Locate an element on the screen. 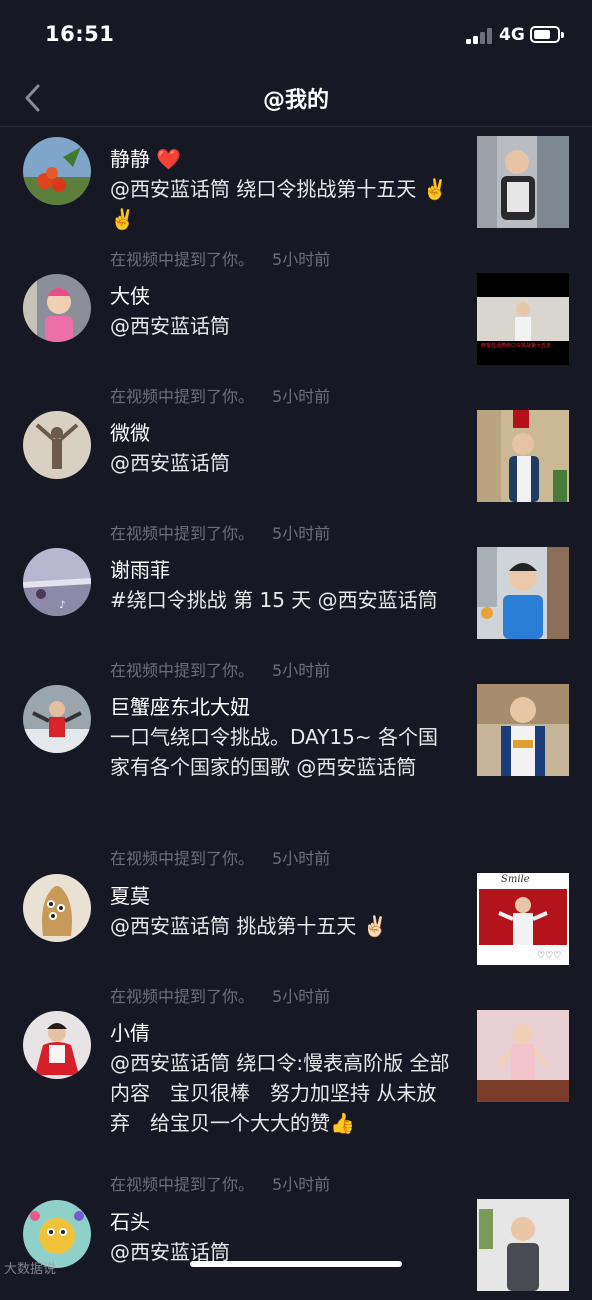  mention-text: @西安蓝话筒 绕口令挑战第十五天 ✌️✌️ is located at coordinates (279, 204).